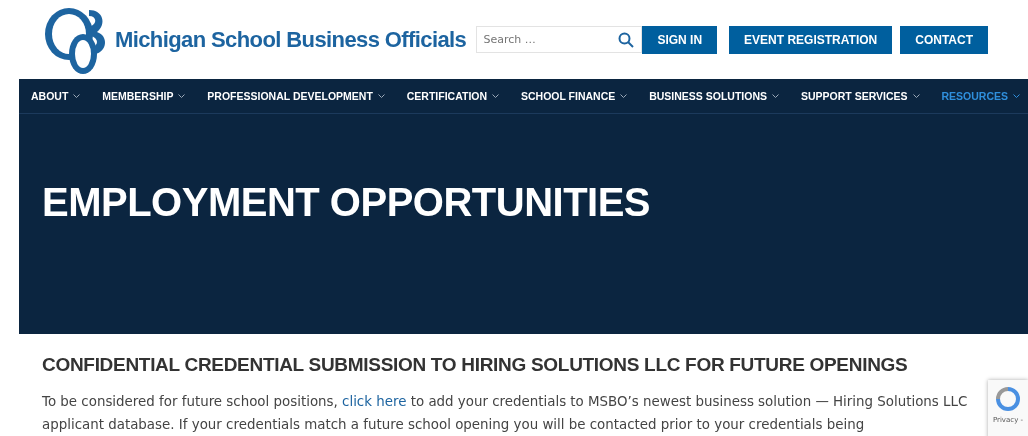  What do you see at coordinates (505, 413) in the screenshot?
I see `paragraph: To be considered for future school positions, click here to add your credentials to MSBO’s newest business solution — Hiring Solutions LLC applicant database. If your credentials match a future school opening you will be contacted prior to your credentials being` at bounding box center [505, 413].